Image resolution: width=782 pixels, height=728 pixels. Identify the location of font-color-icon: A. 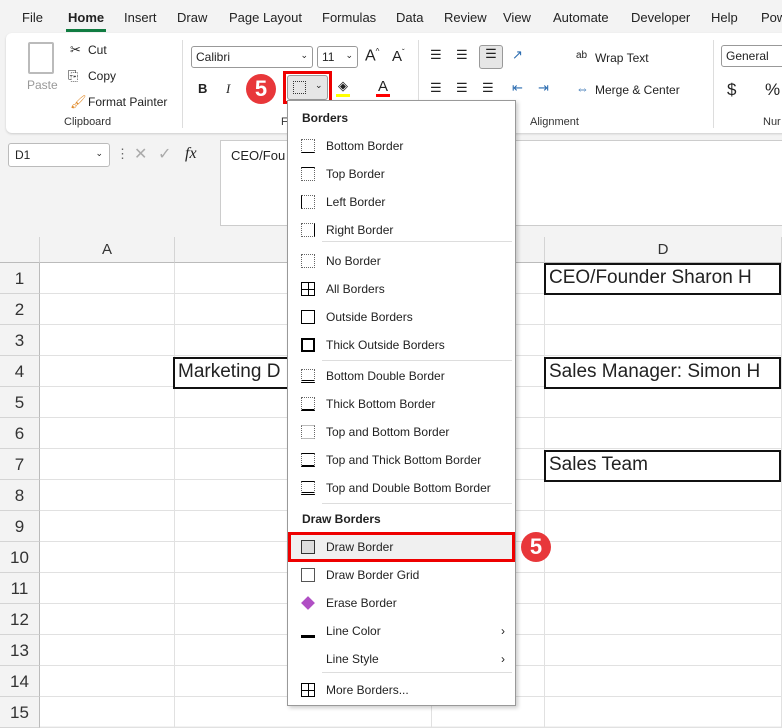
(383, 86).